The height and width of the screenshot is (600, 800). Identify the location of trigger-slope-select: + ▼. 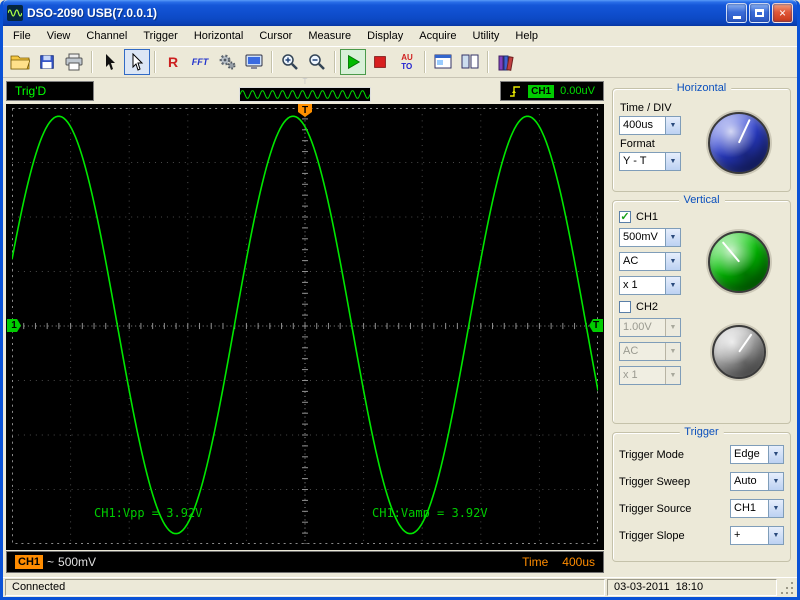
(757, 535).